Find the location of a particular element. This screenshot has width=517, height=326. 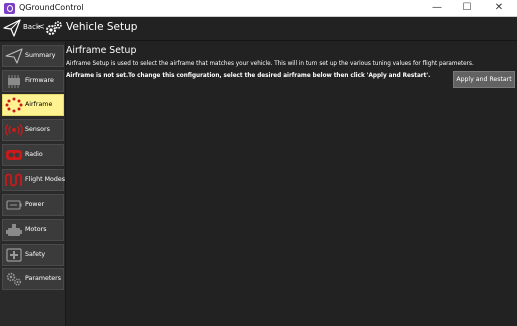

safety-icon is located at coordinates (14, 255).